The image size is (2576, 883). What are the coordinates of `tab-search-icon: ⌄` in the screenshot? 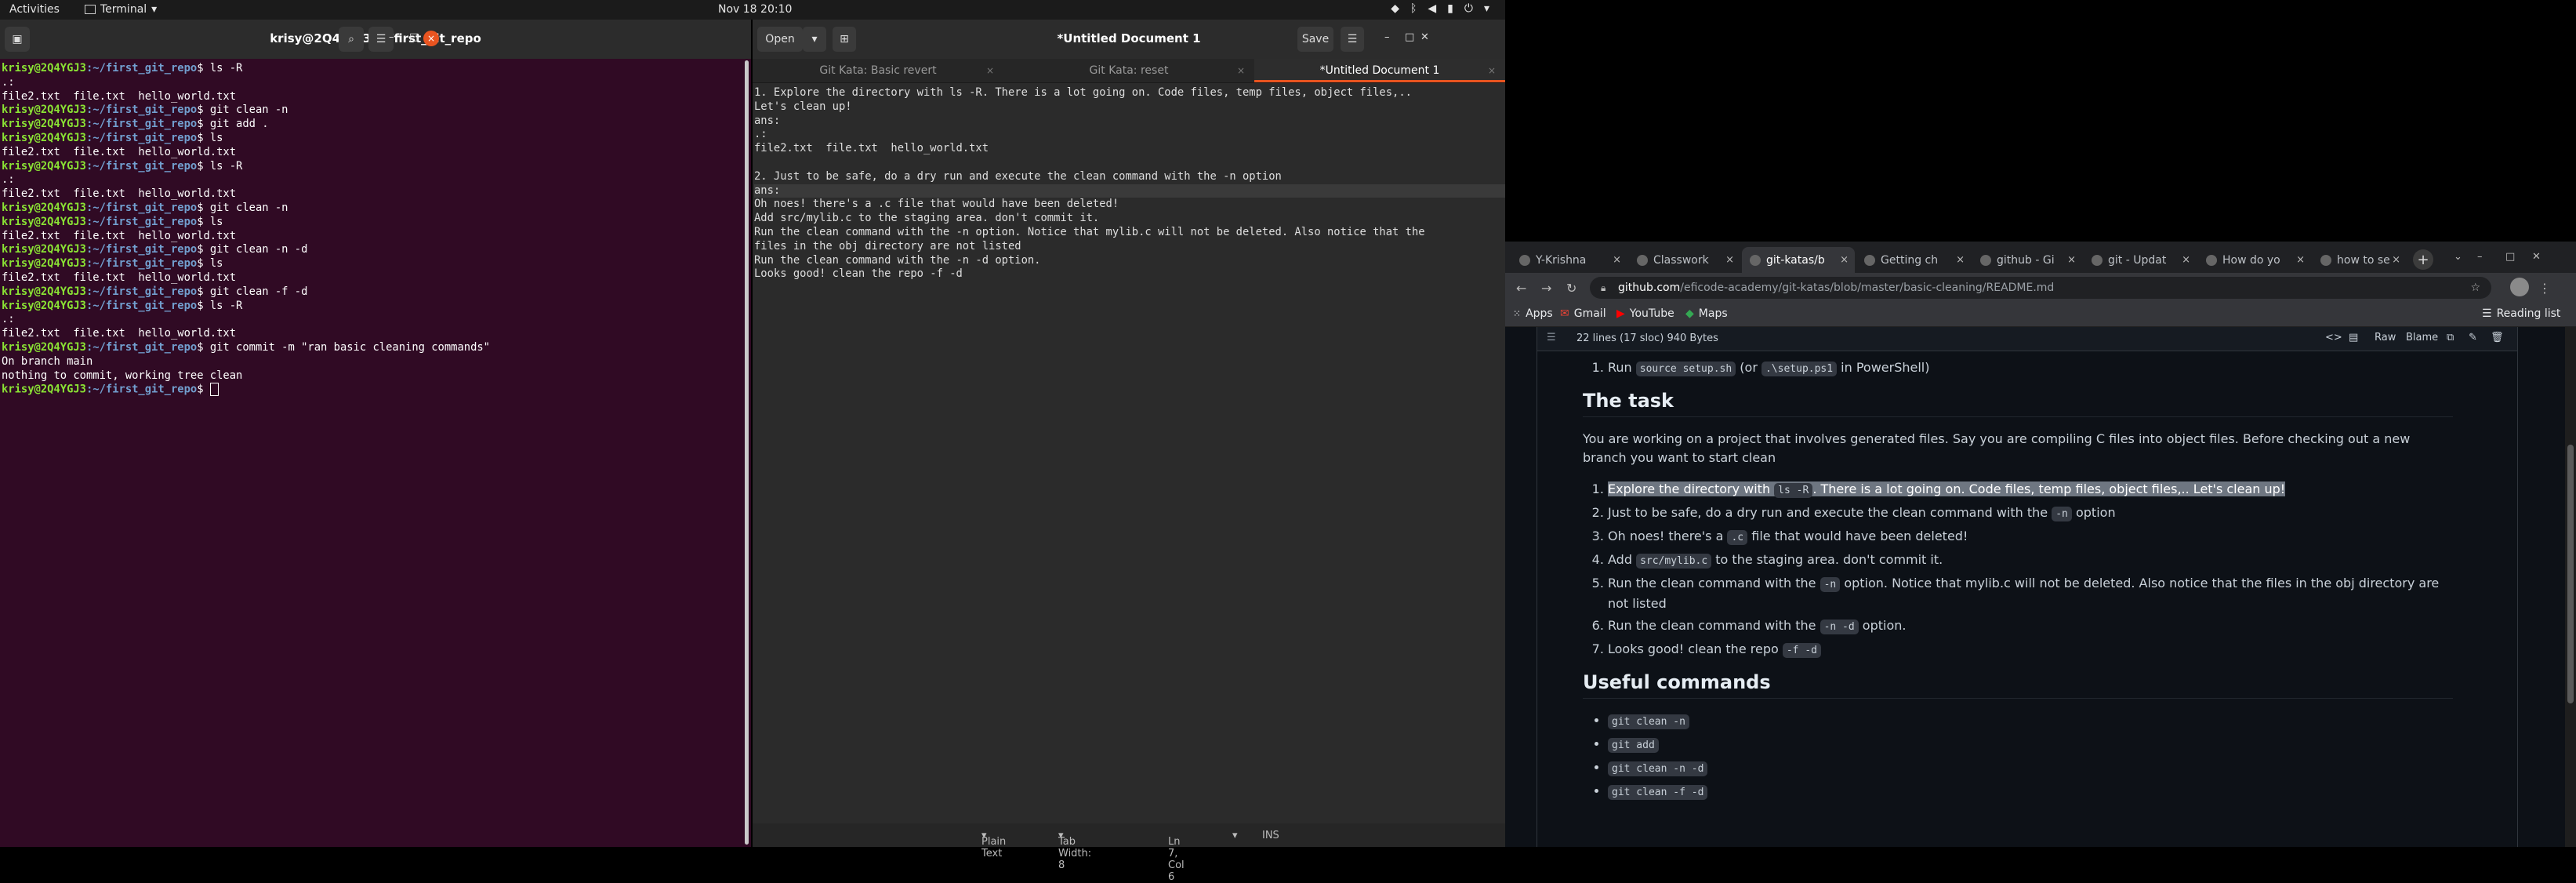 It's located at (2458, 257).